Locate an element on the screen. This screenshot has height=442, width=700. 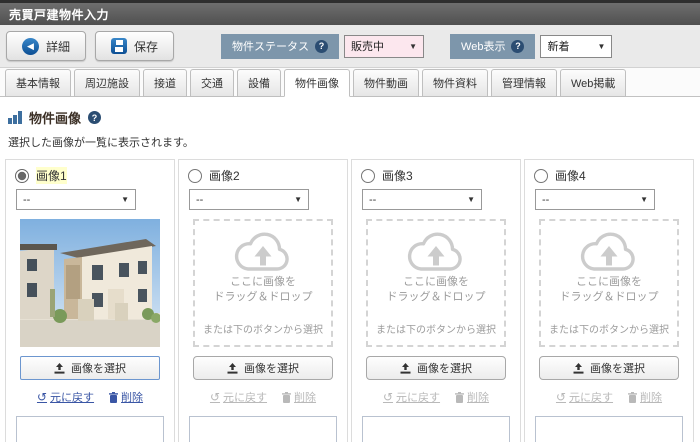
tab: 基本情報 is located at coordinates (38, 83).